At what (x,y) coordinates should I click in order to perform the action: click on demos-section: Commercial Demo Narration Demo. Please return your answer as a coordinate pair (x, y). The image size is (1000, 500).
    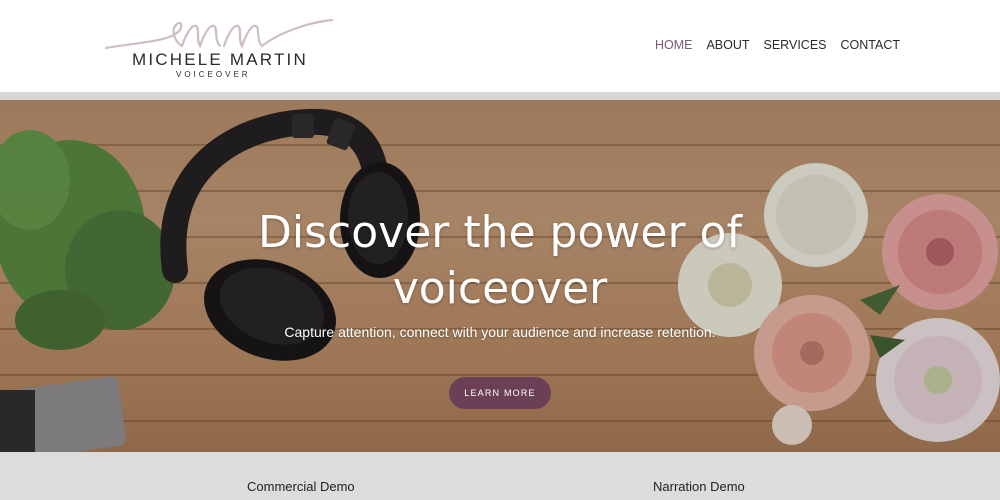
    Looking at the image, I should click on (500, 476).